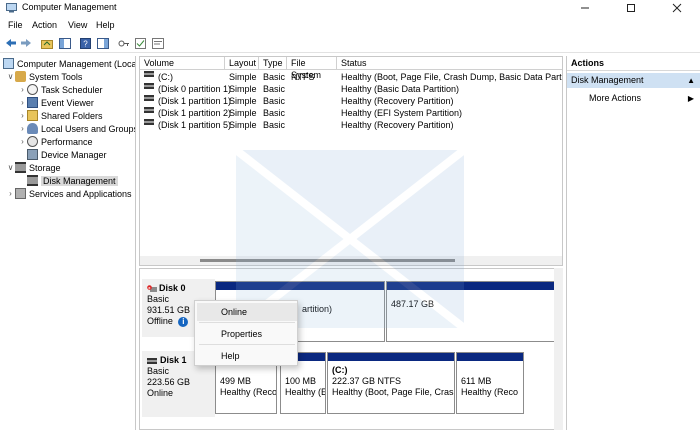 This screenshot has height=430, width=700. I want to click on performance-gauge-icon, so click(32, 141).